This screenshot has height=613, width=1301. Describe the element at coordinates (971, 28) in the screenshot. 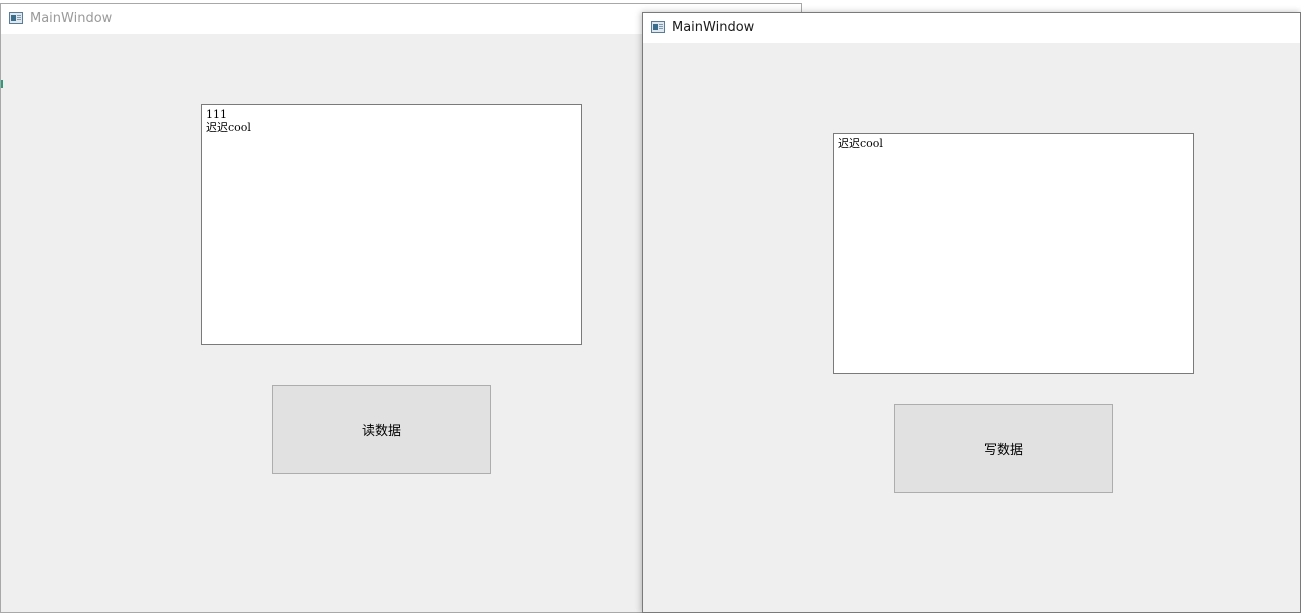

I see `writer-title-bar: MainWindow` at that location.